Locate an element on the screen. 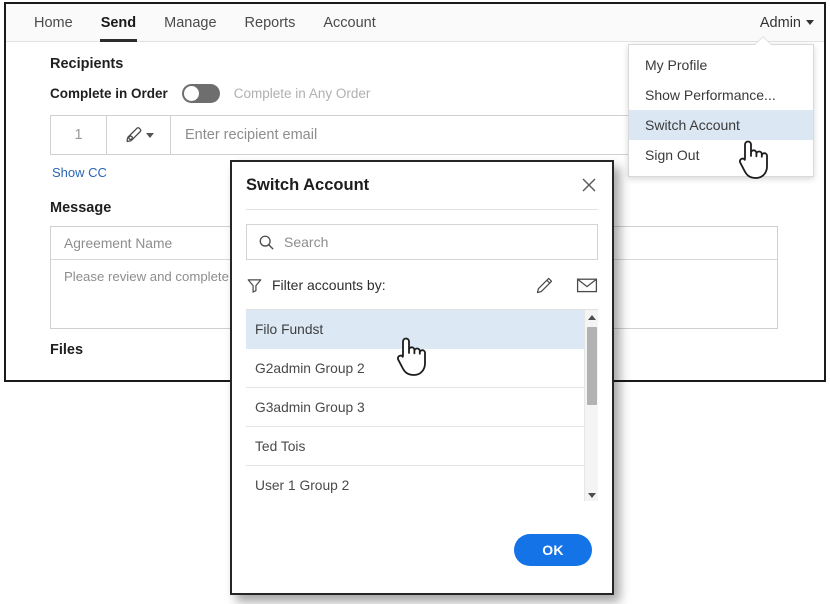  recipient-role-selector is located at coordinates (139, 135).